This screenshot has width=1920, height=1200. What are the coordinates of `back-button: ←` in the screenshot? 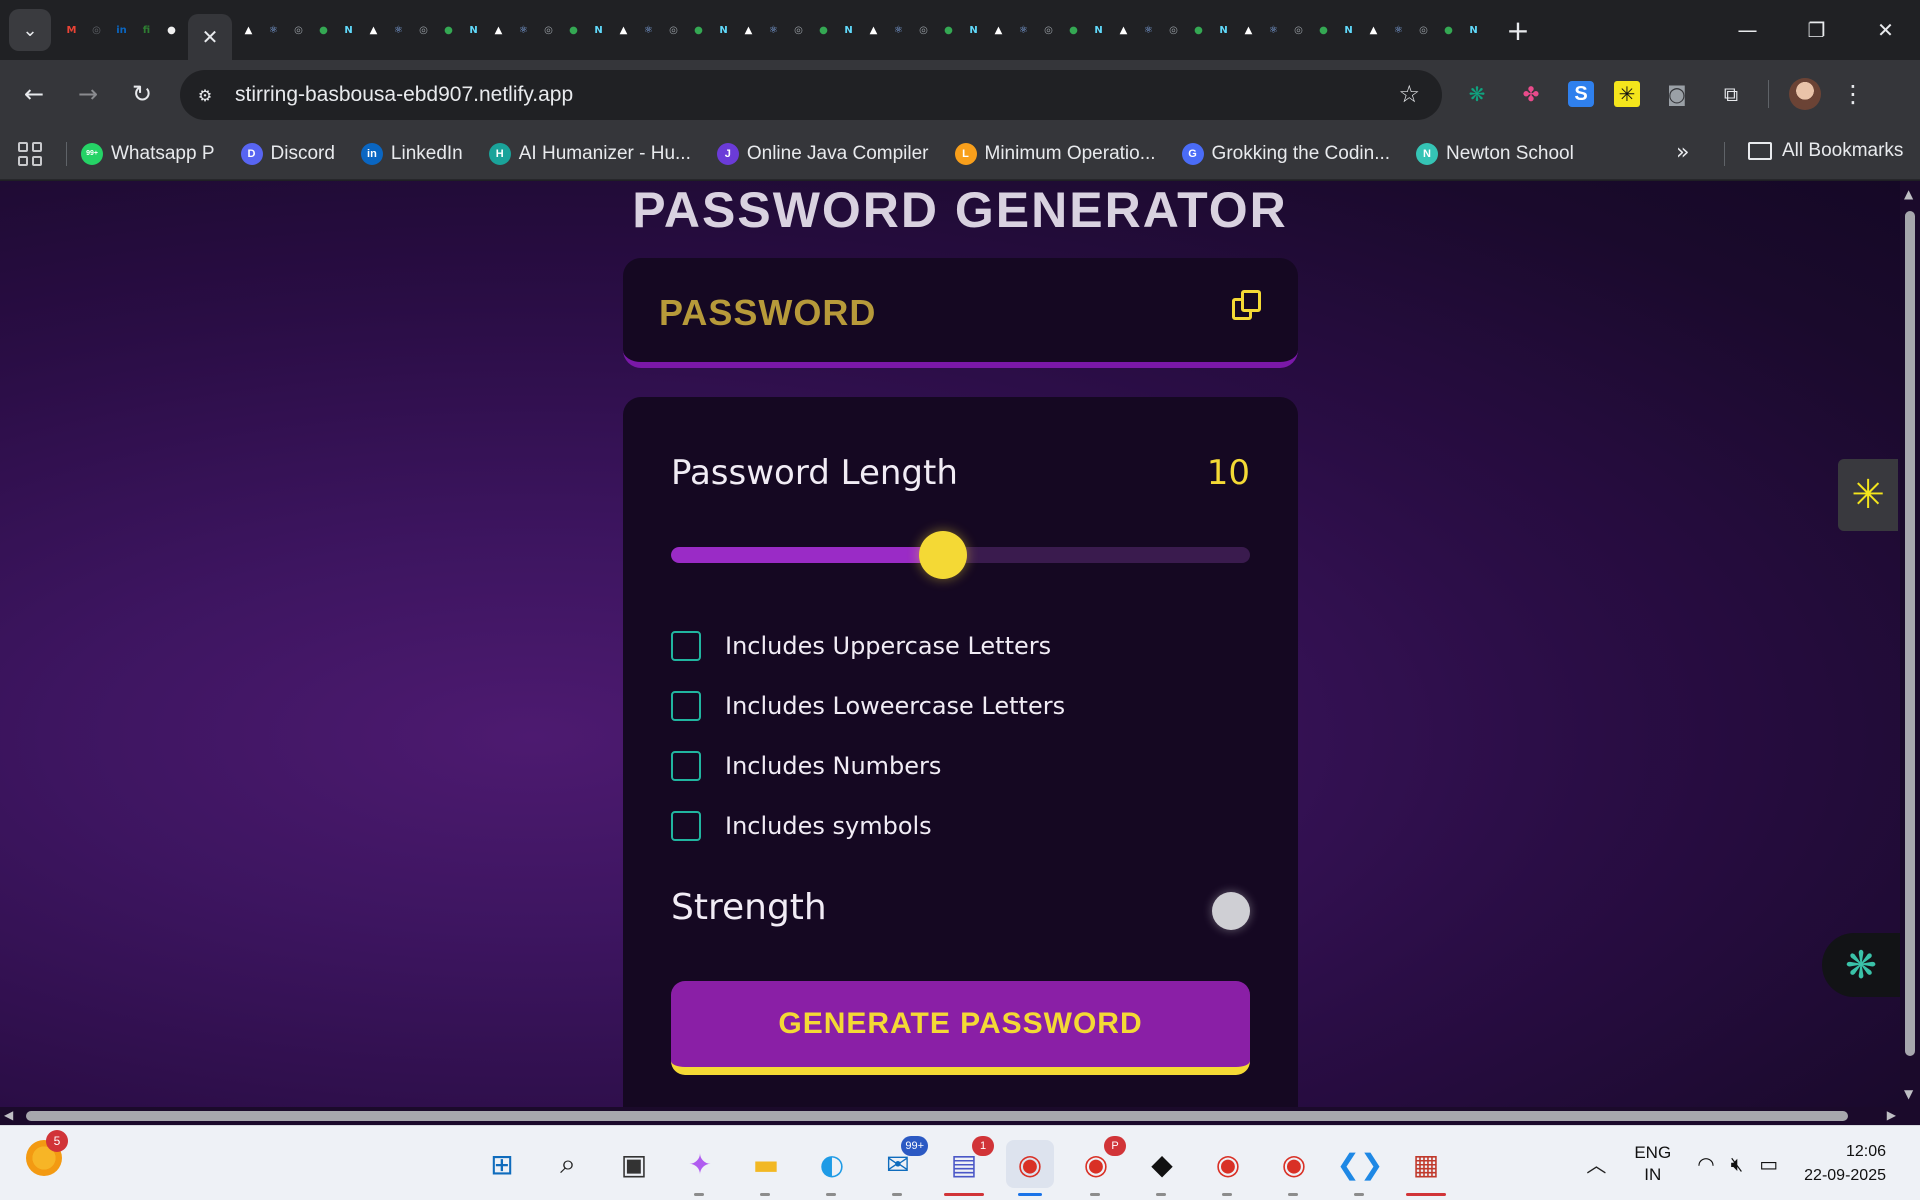 It's located at (34, 94).